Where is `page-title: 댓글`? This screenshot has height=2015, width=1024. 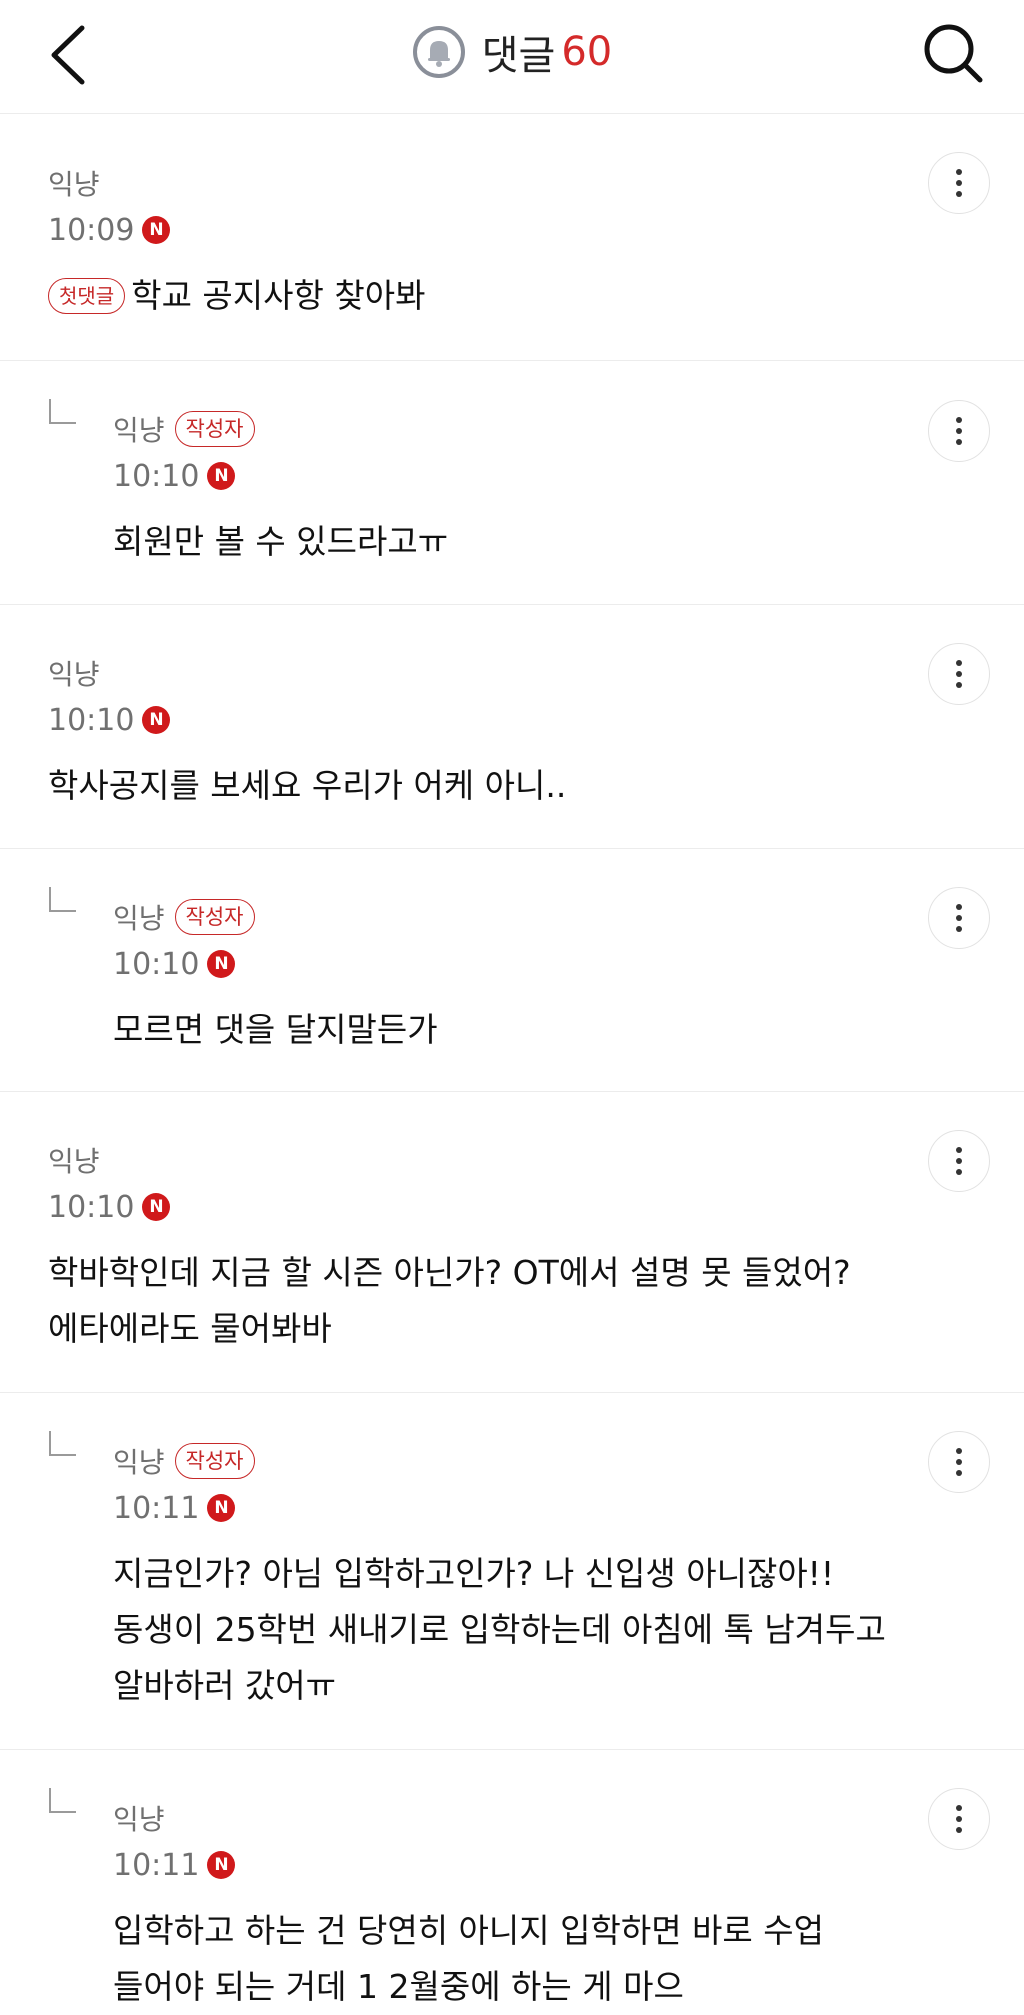 page-title: 댓글 is located at coordinates (518, 56).